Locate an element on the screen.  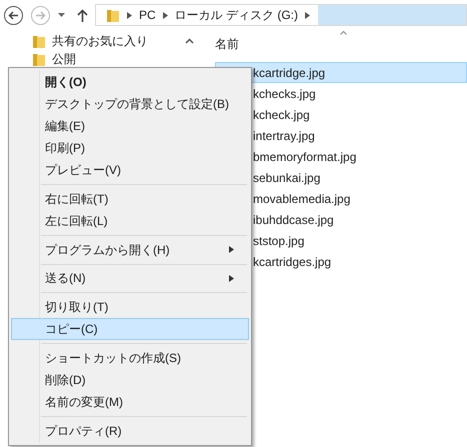
scroll-up-icon is located at coordinates (189, 41).